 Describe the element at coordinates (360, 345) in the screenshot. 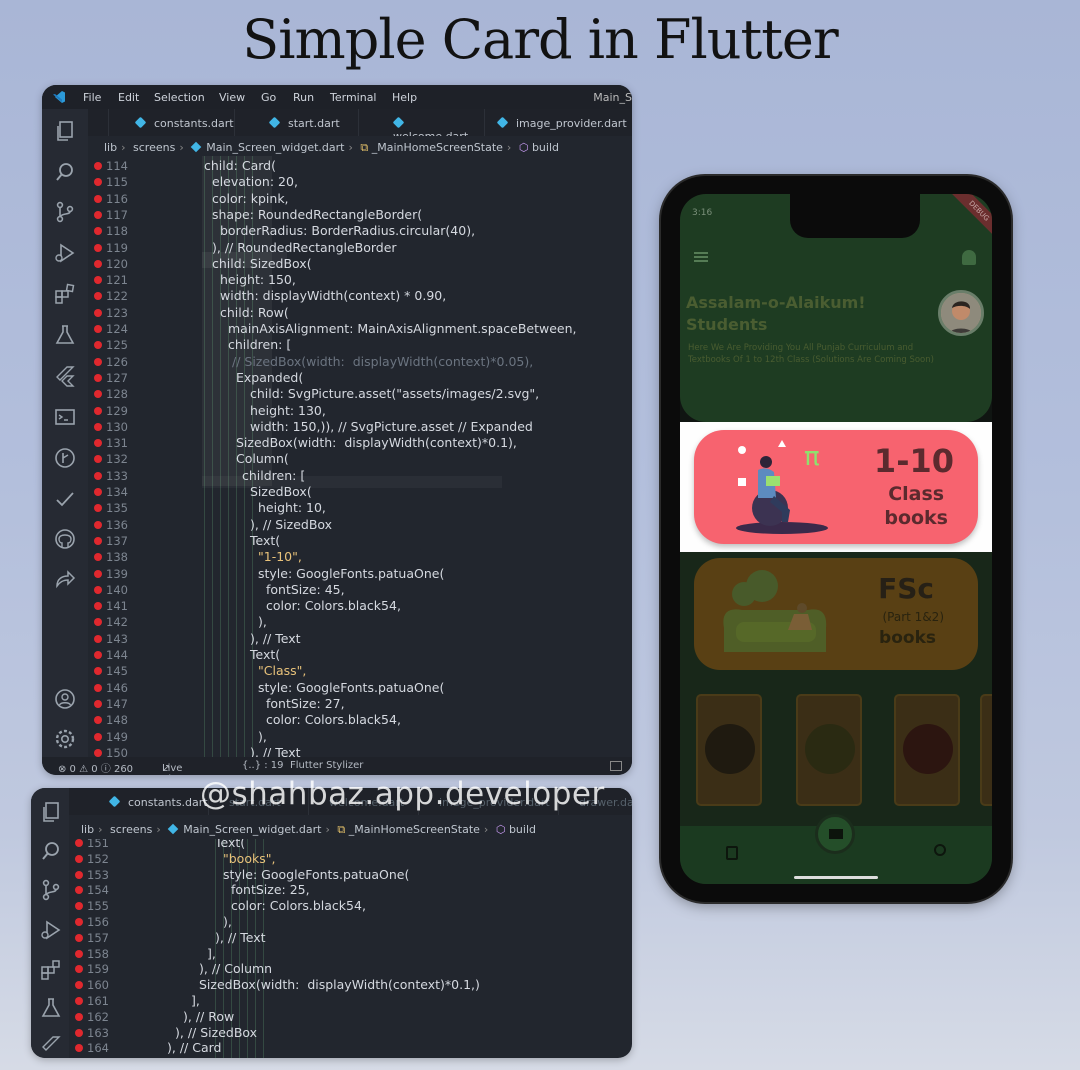

I see `code-line: 125 children: [` at that location.